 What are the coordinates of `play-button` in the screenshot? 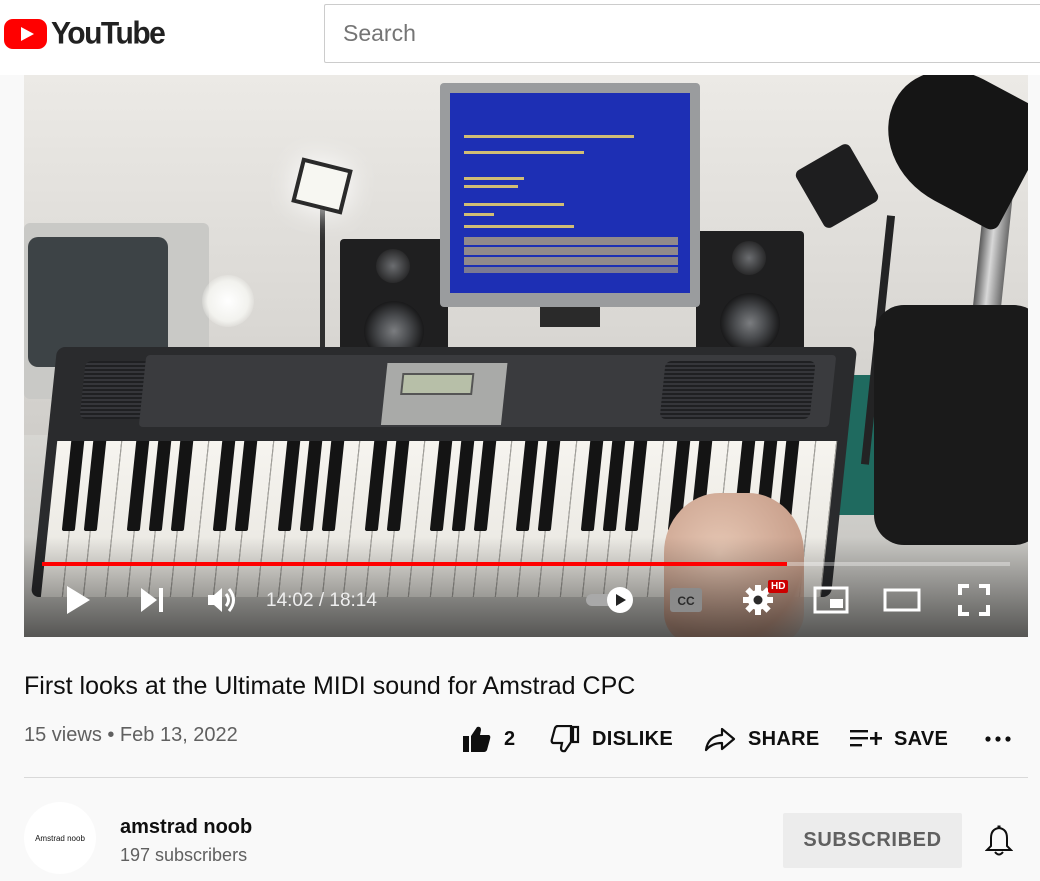 It's located at (78, 600).